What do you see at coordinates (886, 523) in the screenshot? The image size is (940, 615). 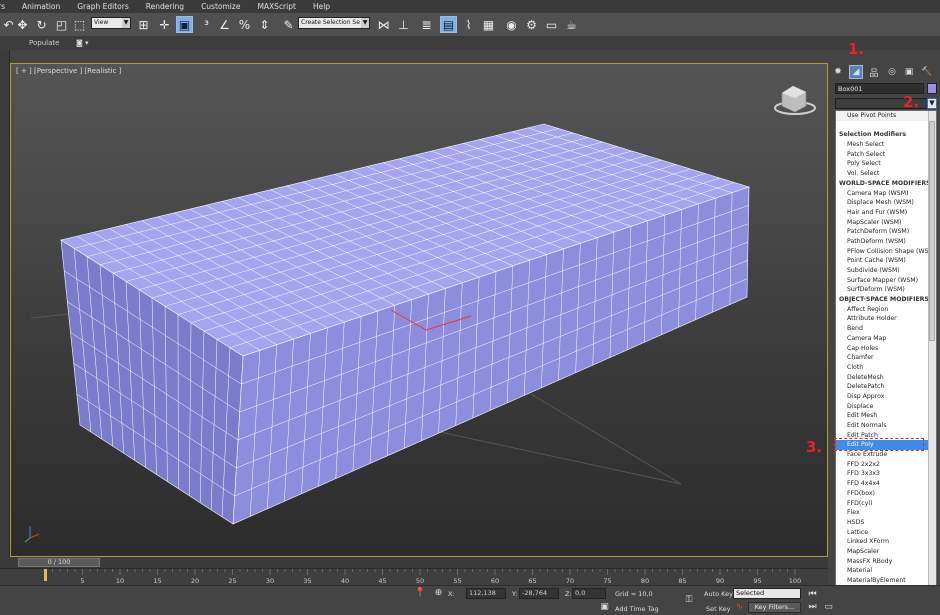 I see `modifier-list-item: HSDS` at bounding box center [886, 523].